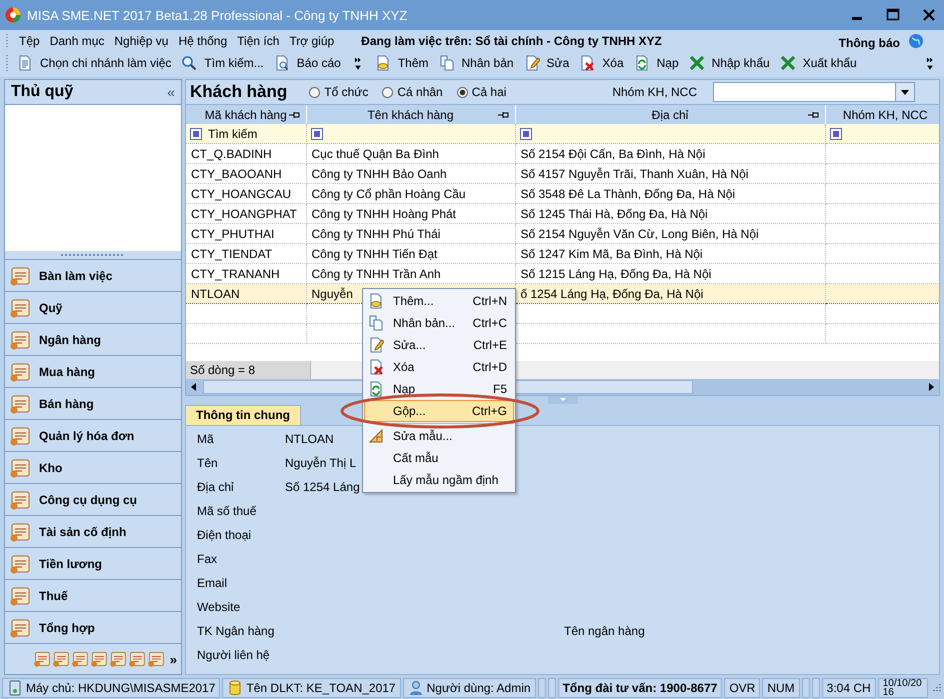 The image size is (944, 699). I want to click on table-cell: CT_Q.BADINH, so click(231, 153).